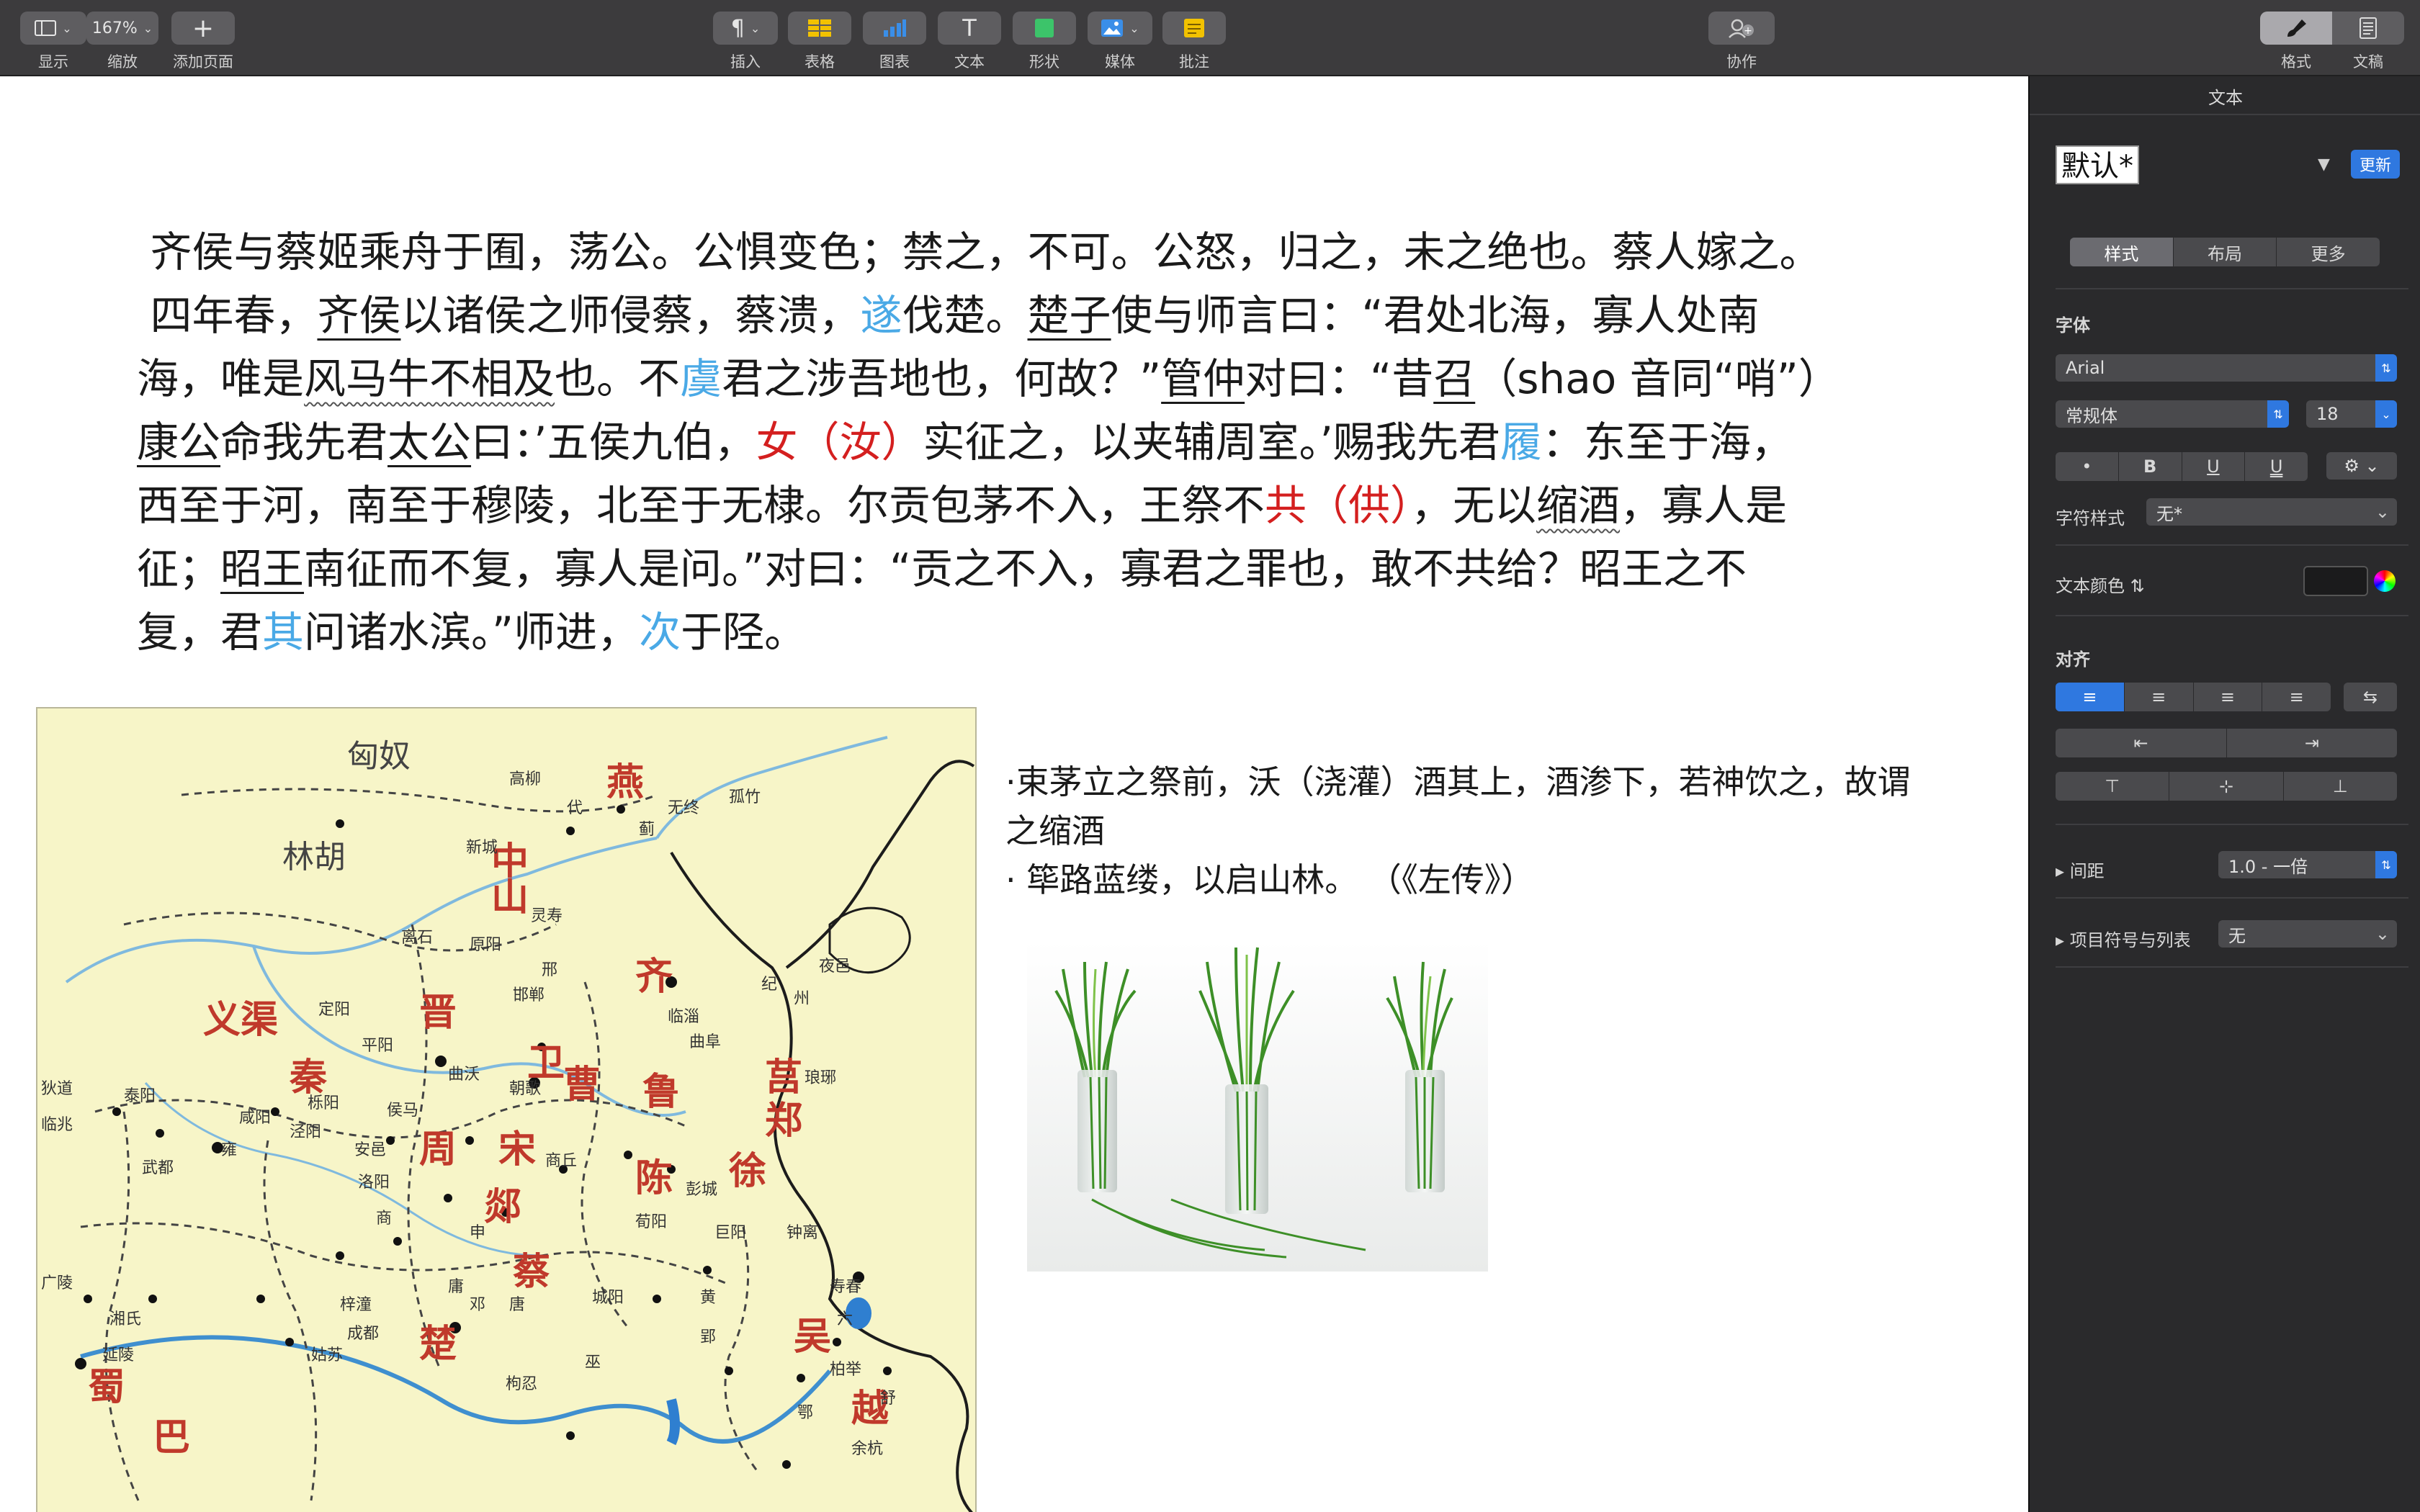  I want to click on text-run: 召, so click(1454, 378).